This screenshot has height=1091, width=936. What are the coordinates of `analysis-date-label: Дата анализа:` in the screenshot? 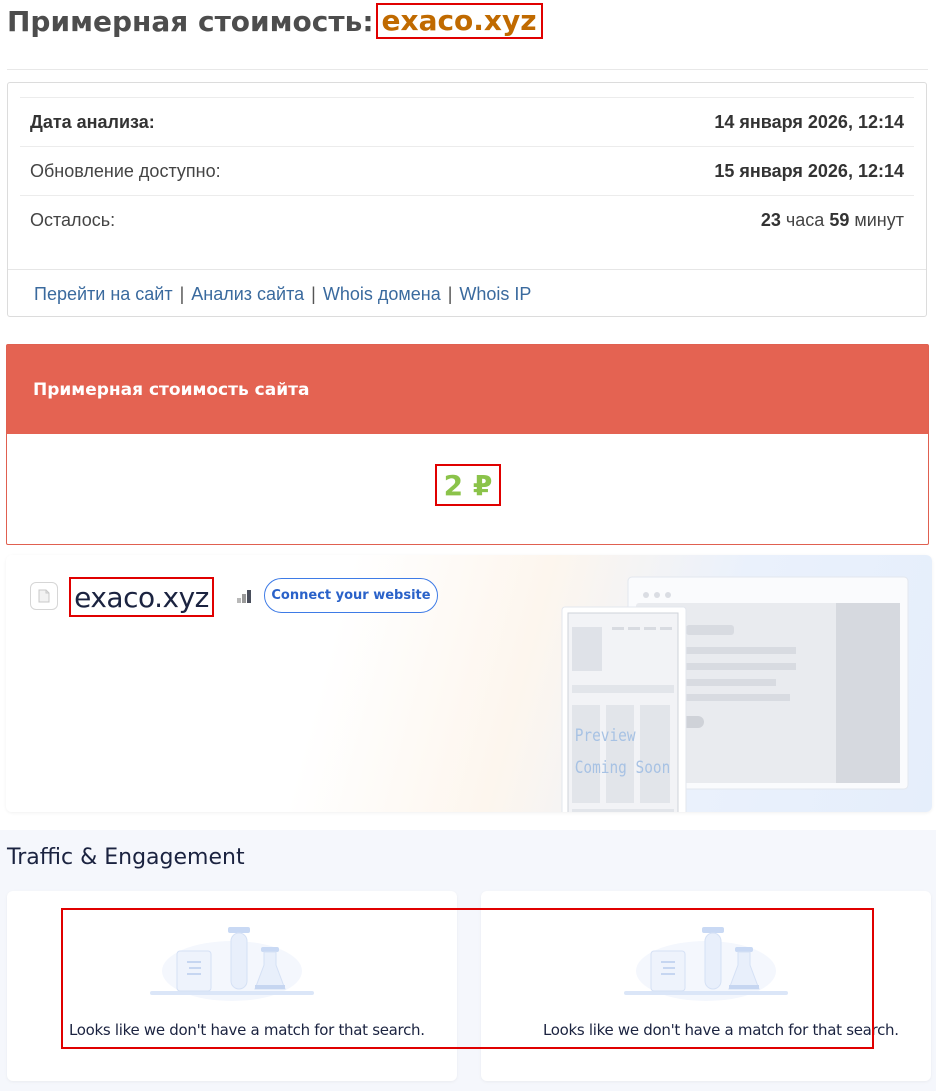 It's located at (92, 121).